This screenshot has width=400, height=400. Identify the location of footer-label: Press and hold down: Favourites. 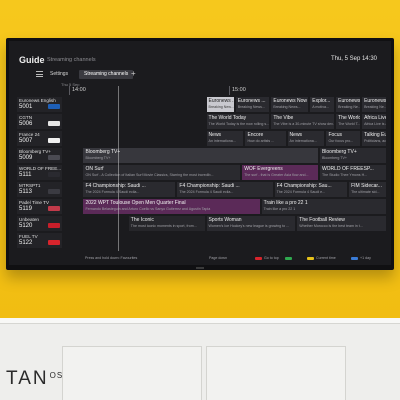
(111, 258).